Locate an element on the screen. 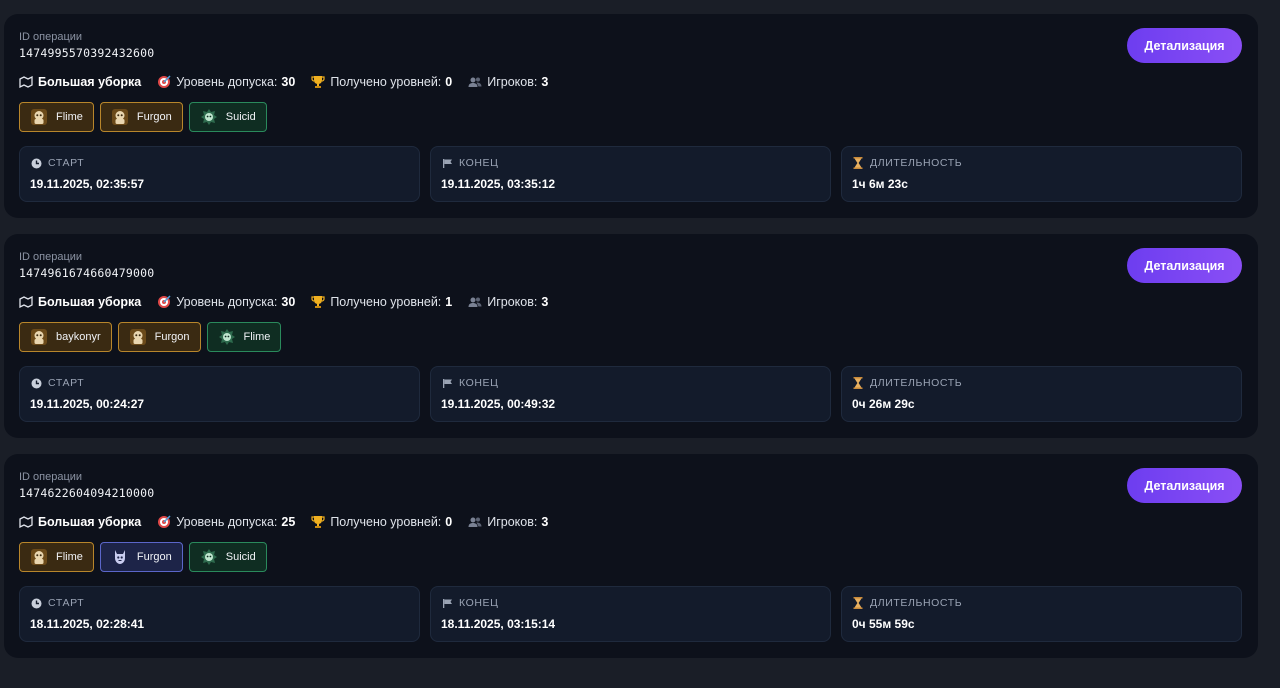  start-box: СТАРТ 19.11.2025, 00:24:27 is located at coordinates (219, 394).